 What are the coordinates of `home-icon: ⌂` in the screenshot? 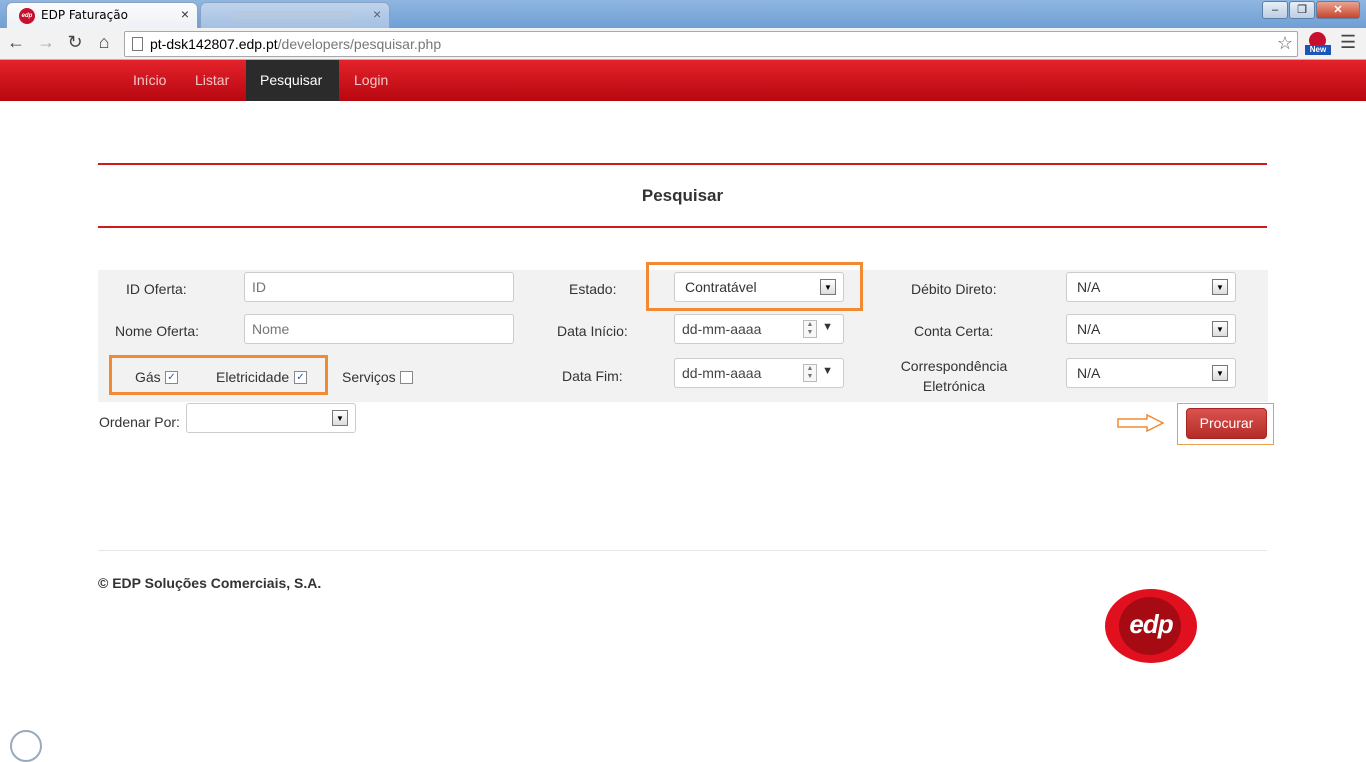 It's located at (104, 42).